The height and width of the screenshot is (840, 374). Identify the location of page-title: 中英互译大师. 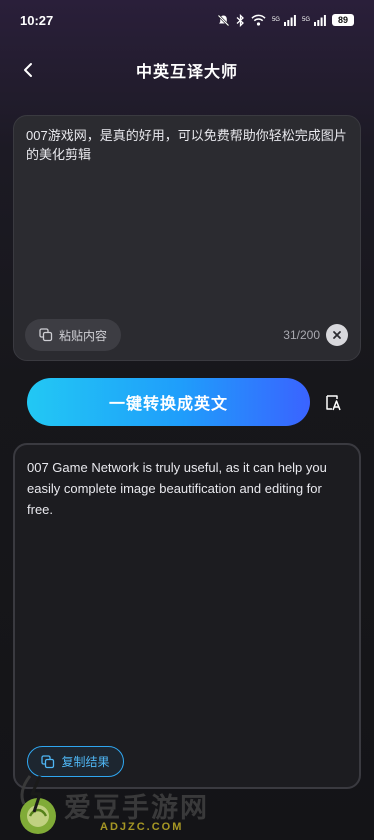
(186, 72).